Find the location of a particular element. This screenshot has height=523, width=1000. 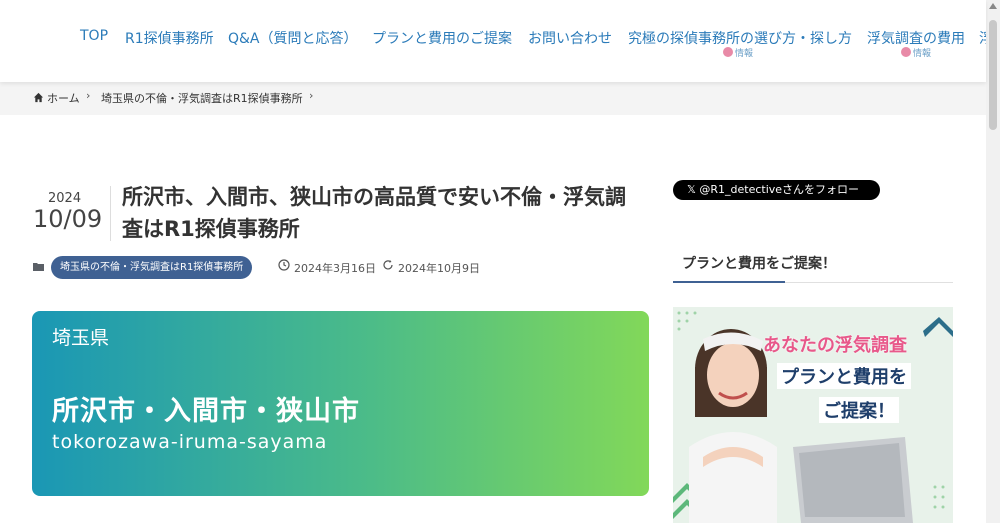

category-badge: 埼玉県の不倫・浮気調査はR1探偵事務所 is located at coordinates (152, 267).